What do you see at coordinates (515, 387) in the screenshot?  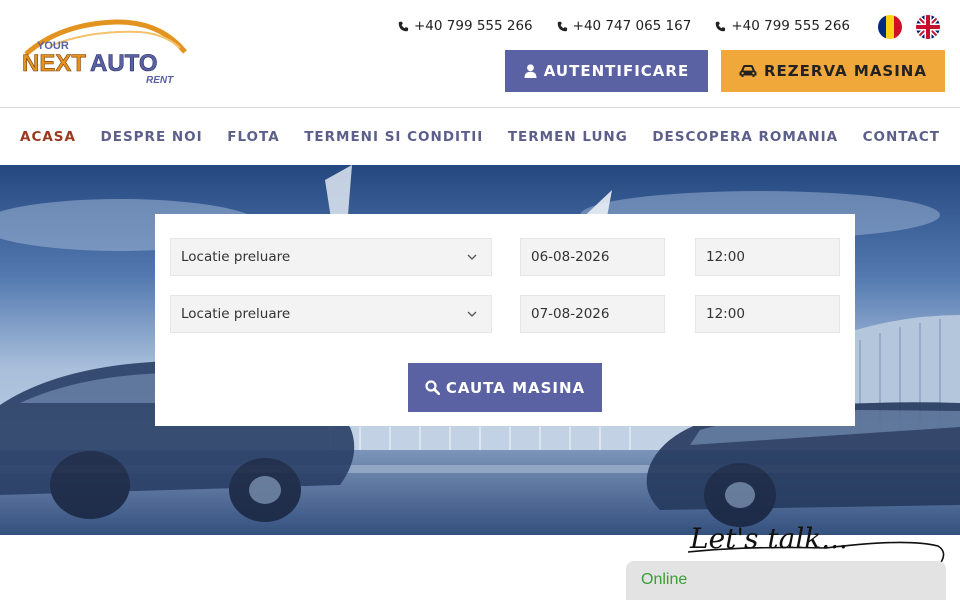 I see `search-car-button-label: CAUTA MASINA` at bounding box center [515, 387].